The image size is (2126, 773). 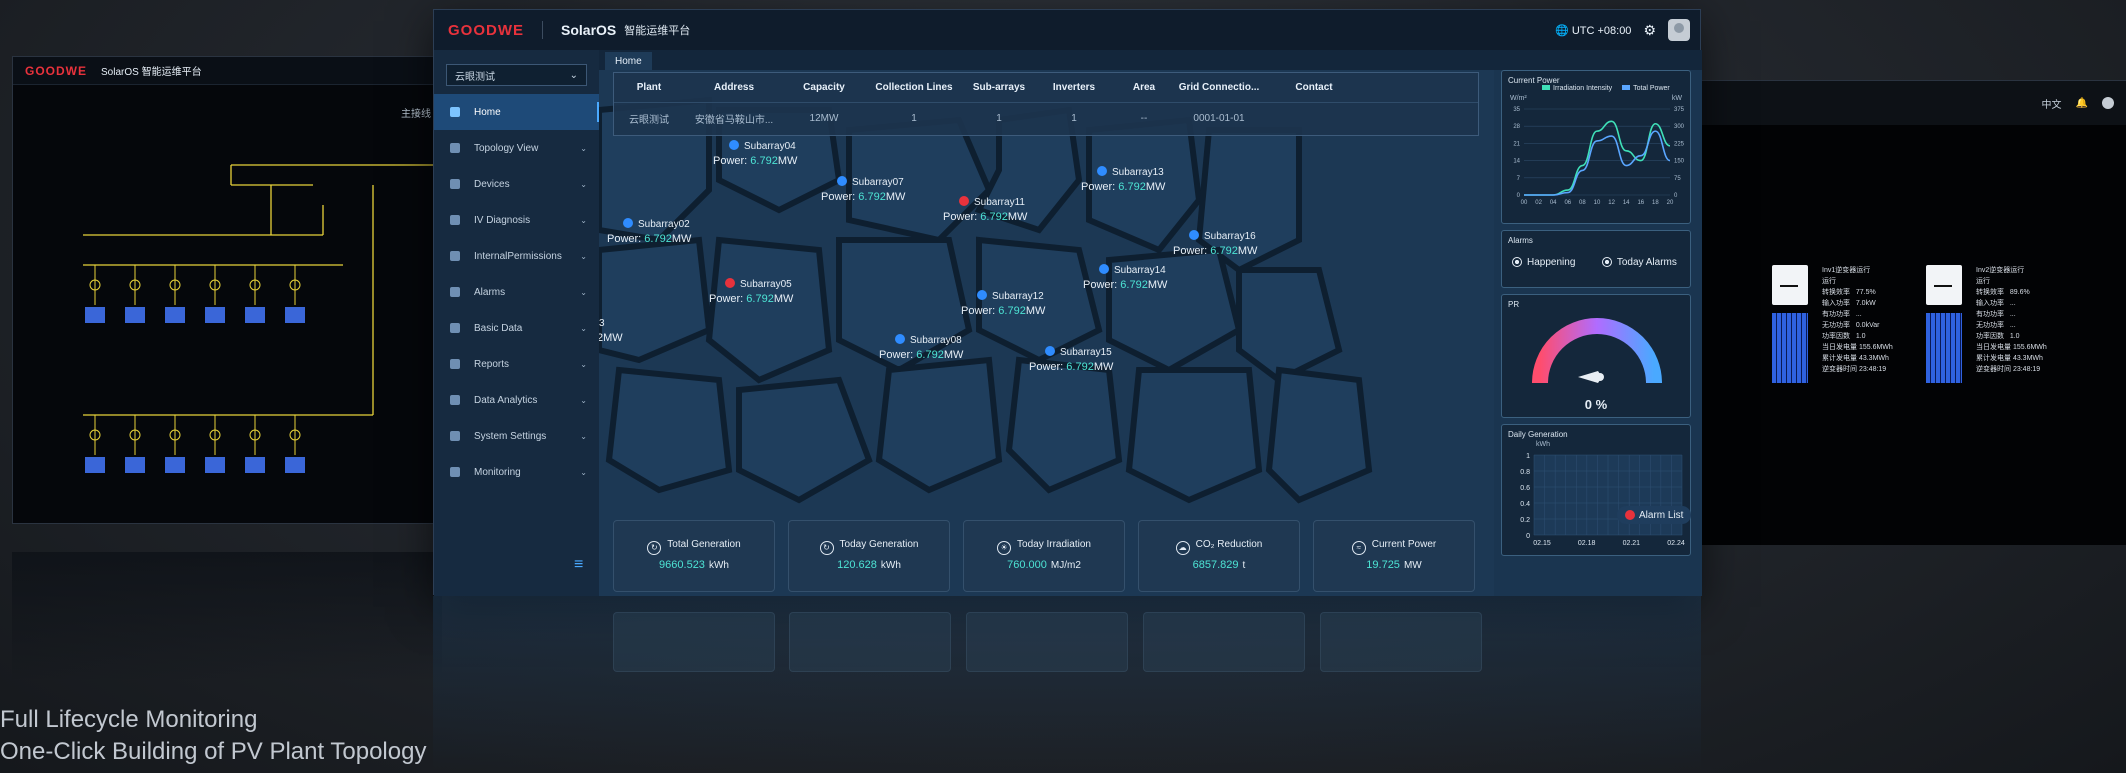 I want to click on language-switch: 中文, so click(x=2052, y=103).